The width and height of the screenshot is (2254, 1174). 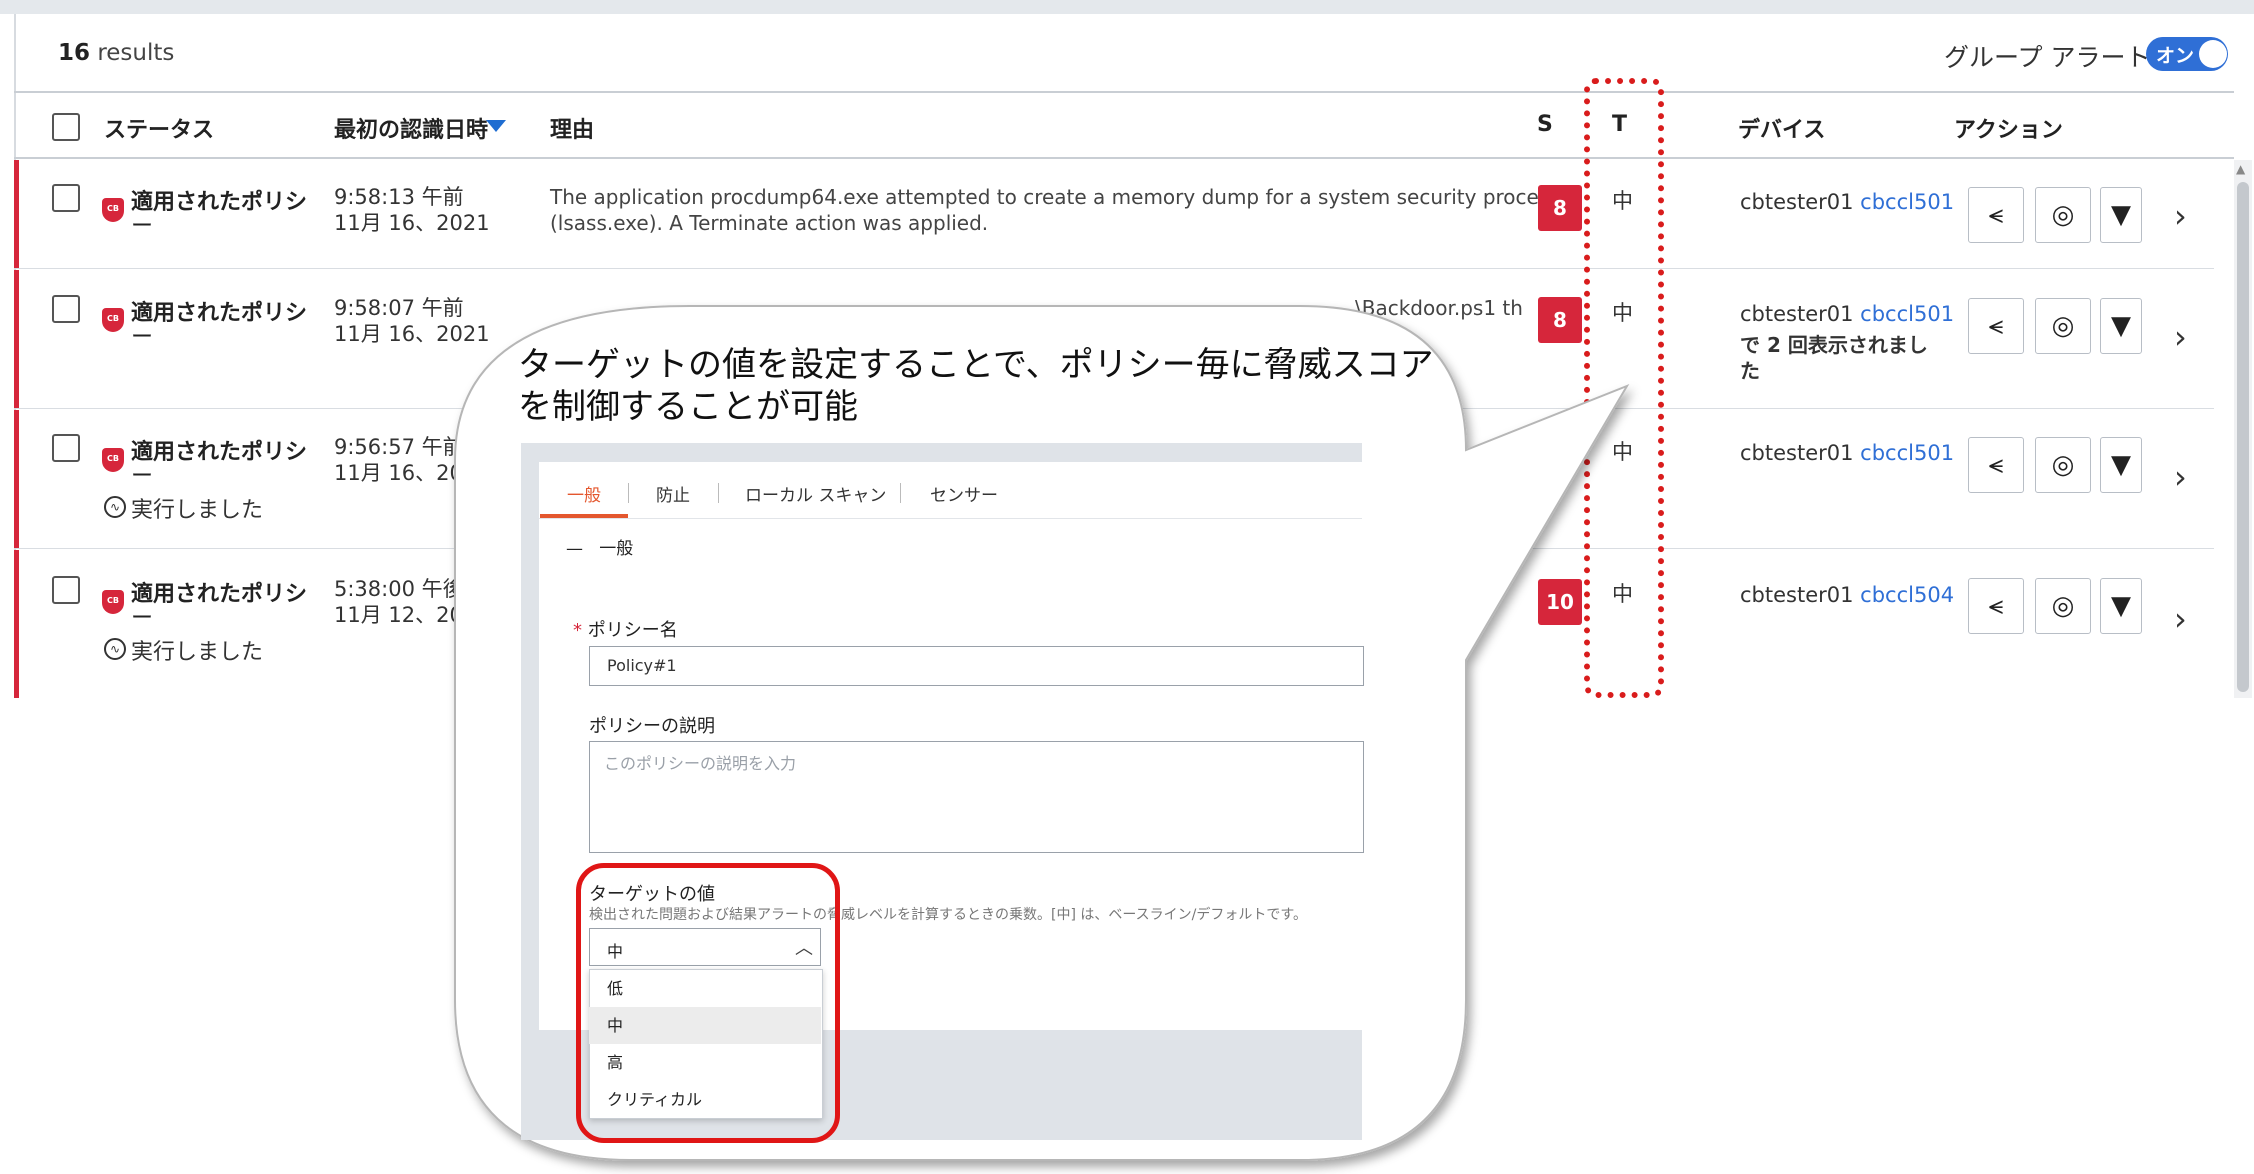 What do you see at coordinates (976, 386) in the screenshot?
I see `callout-text: ターゲットの値を設定することで、ポリシー毎に脅威スコア を制御することが可能` at bounding box center [976, 386].